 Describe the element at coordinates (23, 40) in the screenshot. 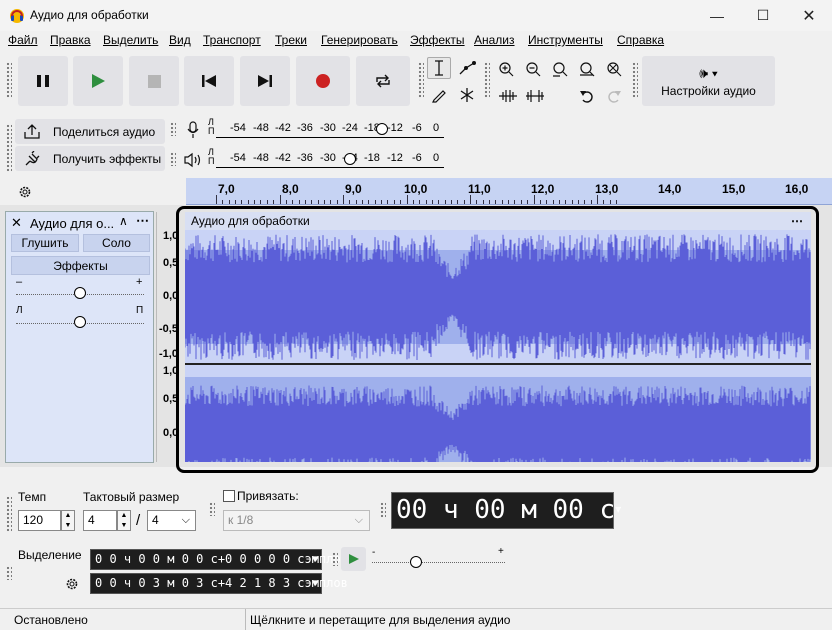

I see `menu-file: Файл` at that location.